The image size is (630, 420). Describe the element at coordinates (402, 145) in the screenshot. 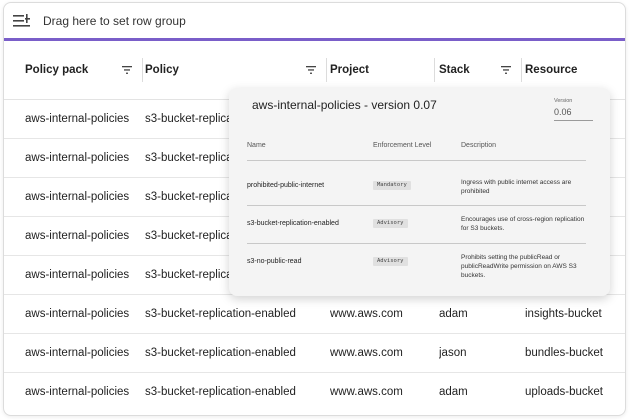

I see `popover-header-enforcement: Enforcement Level` at that location.